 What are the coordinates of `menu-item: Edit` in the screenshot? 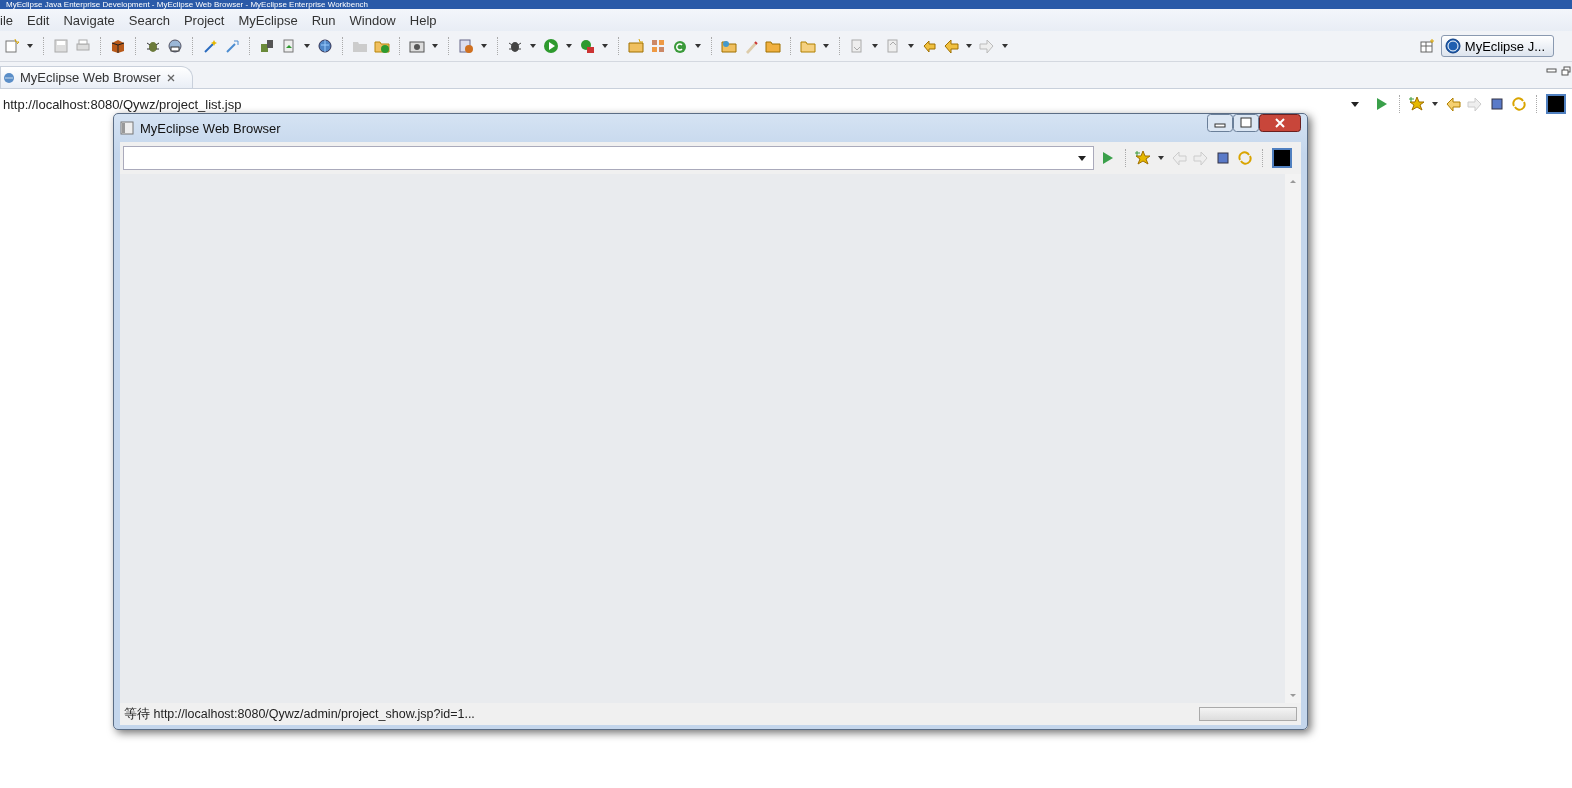 It's located at (38, 20).